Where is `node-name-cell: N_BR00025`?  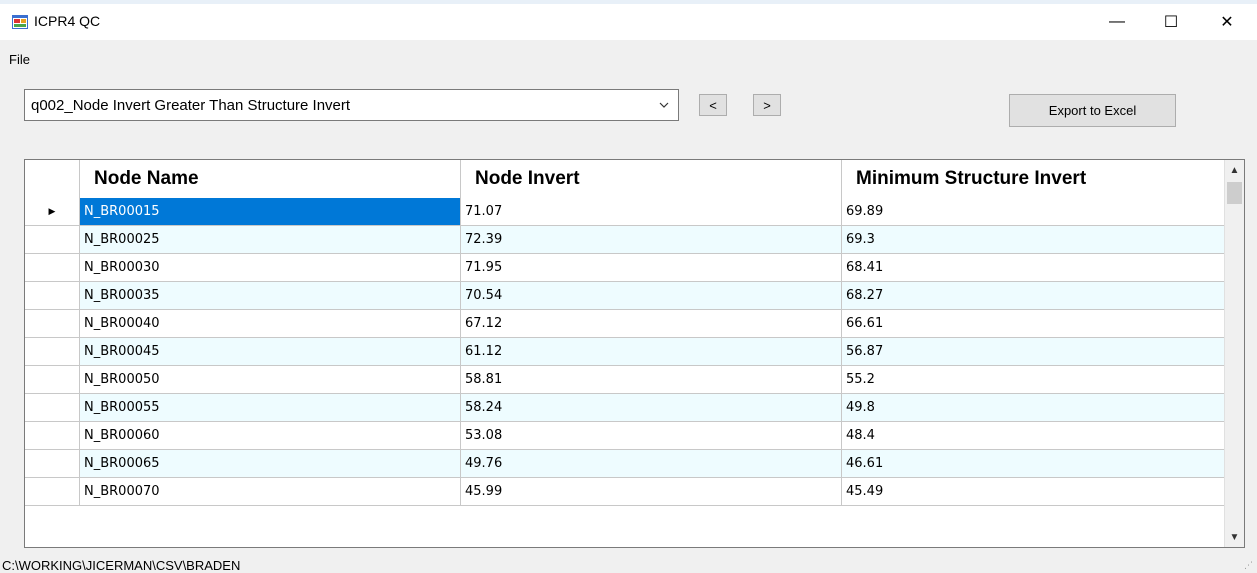
node-name-cell: N_BR00025 is located at coordinates (270, 239).